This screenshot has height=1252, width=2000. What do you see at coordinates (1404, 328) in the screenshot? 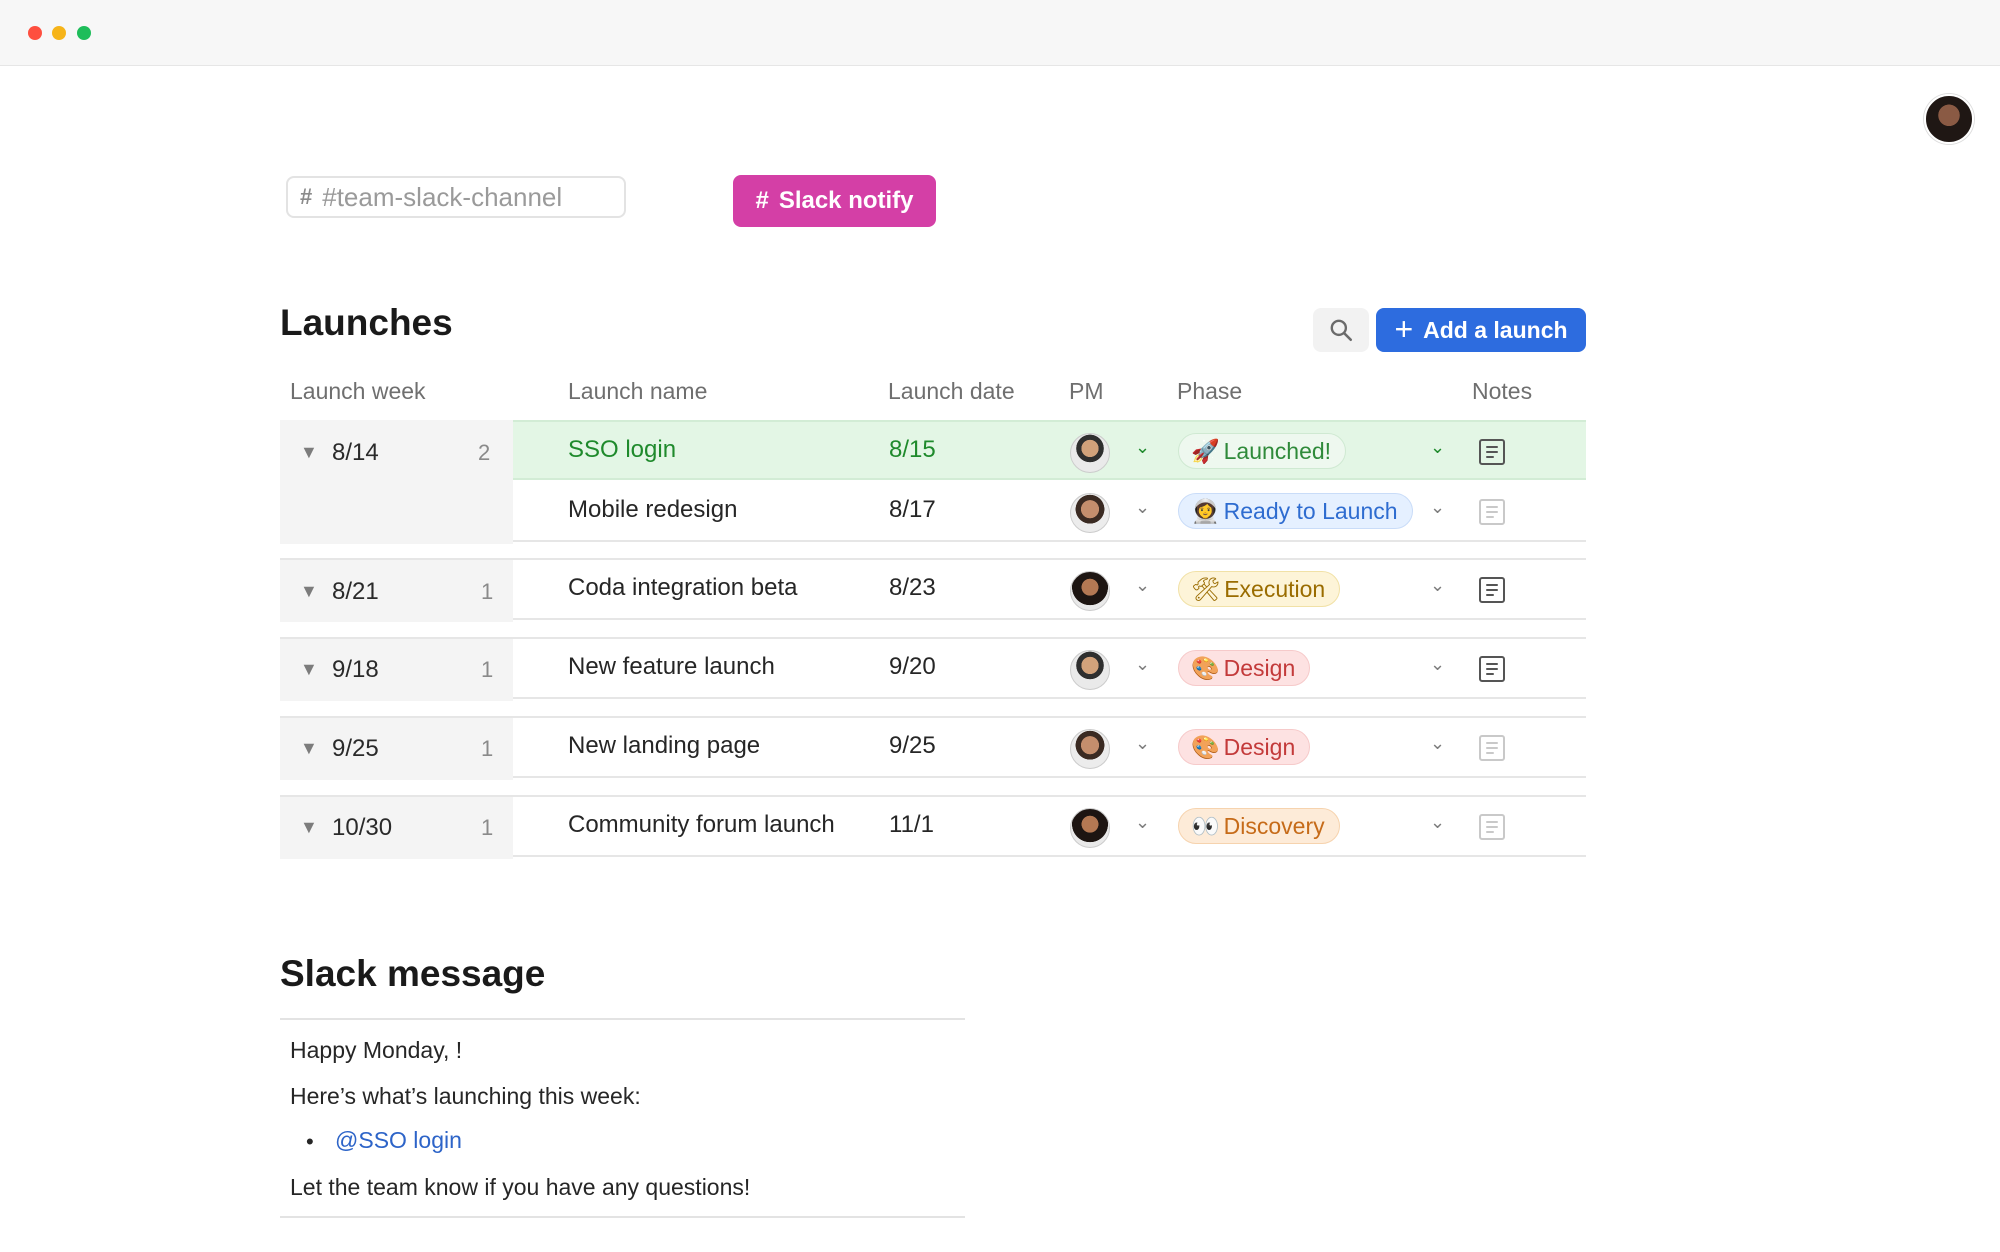
I see `plus-icon: +` at bounding box center [1404, 328].